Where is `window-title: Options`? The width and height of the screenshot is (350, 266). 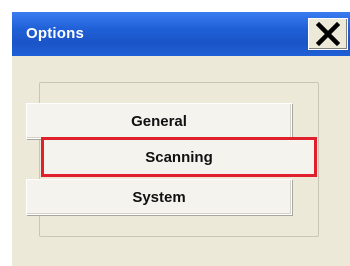
window-title: Options is located at coordinates (55, 33).